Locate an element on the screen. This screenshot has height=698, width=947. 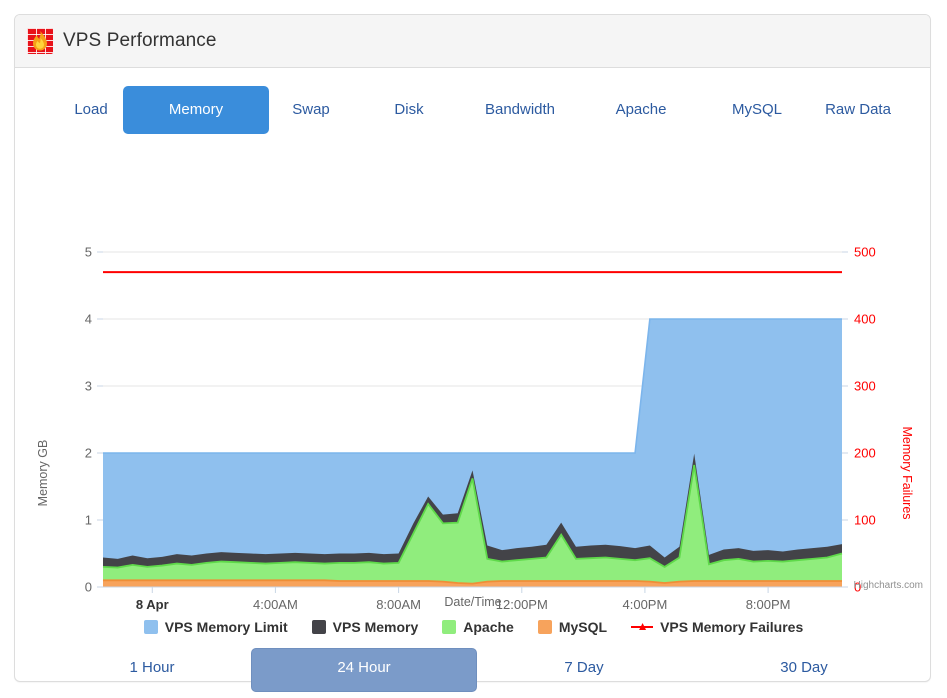
tab-memory: Memory is located at coordinates (196, 110).